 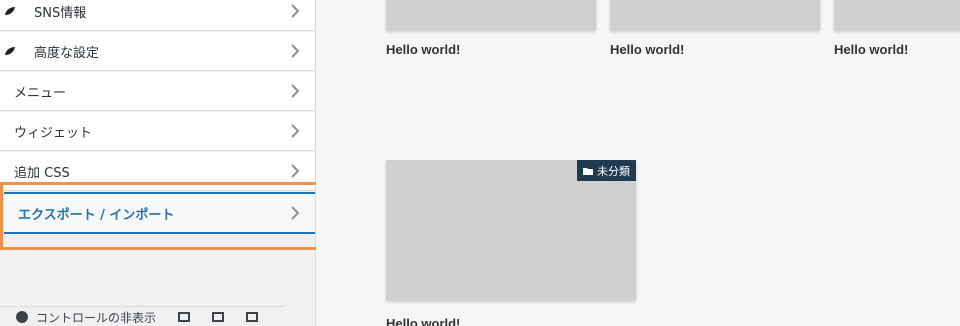 I want to click on sidebar-item-export-import: エクスポート / インポート, so click(x=159, y=213).